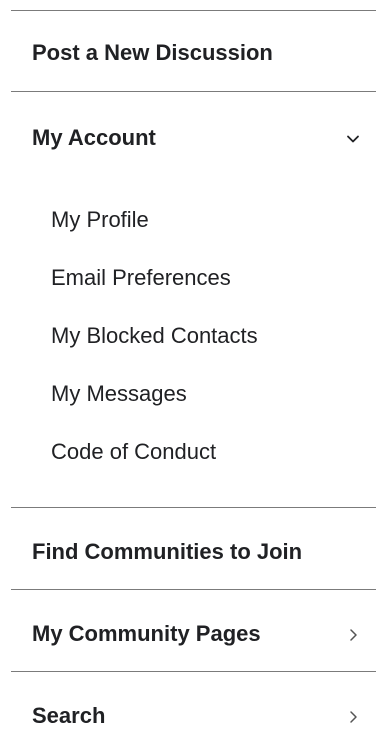  I want to click on my-account-label: My Account, so click(94, 137).